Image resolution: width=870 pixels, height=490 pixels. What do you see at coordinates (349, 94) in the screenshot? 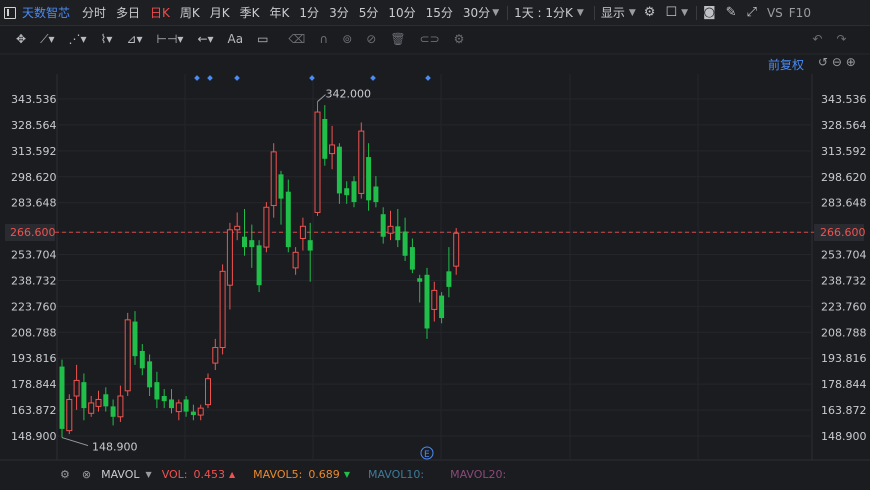
I see `high-annotation-label: 342.000` at bounding box center [349, 94].